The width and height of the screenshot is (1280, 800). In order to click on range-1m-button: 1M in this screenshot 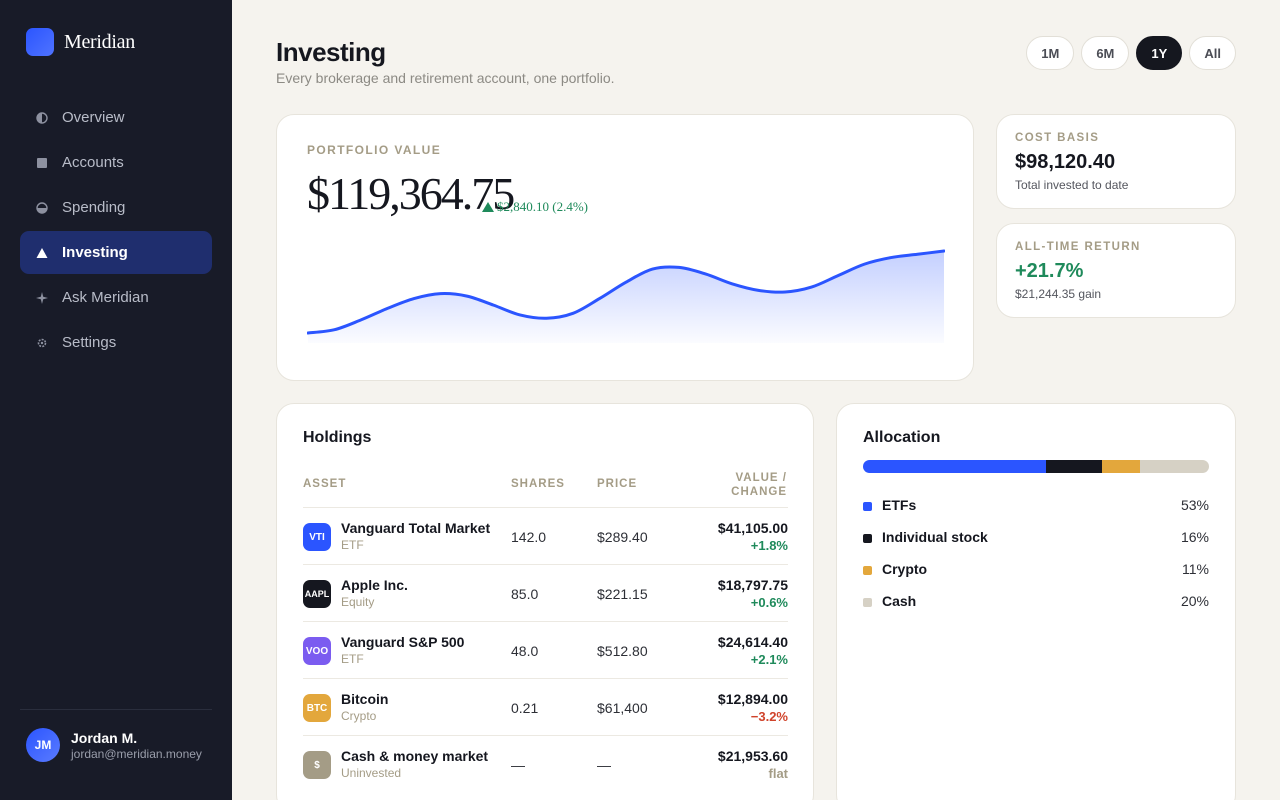, I will do `click(1050, 53)`.